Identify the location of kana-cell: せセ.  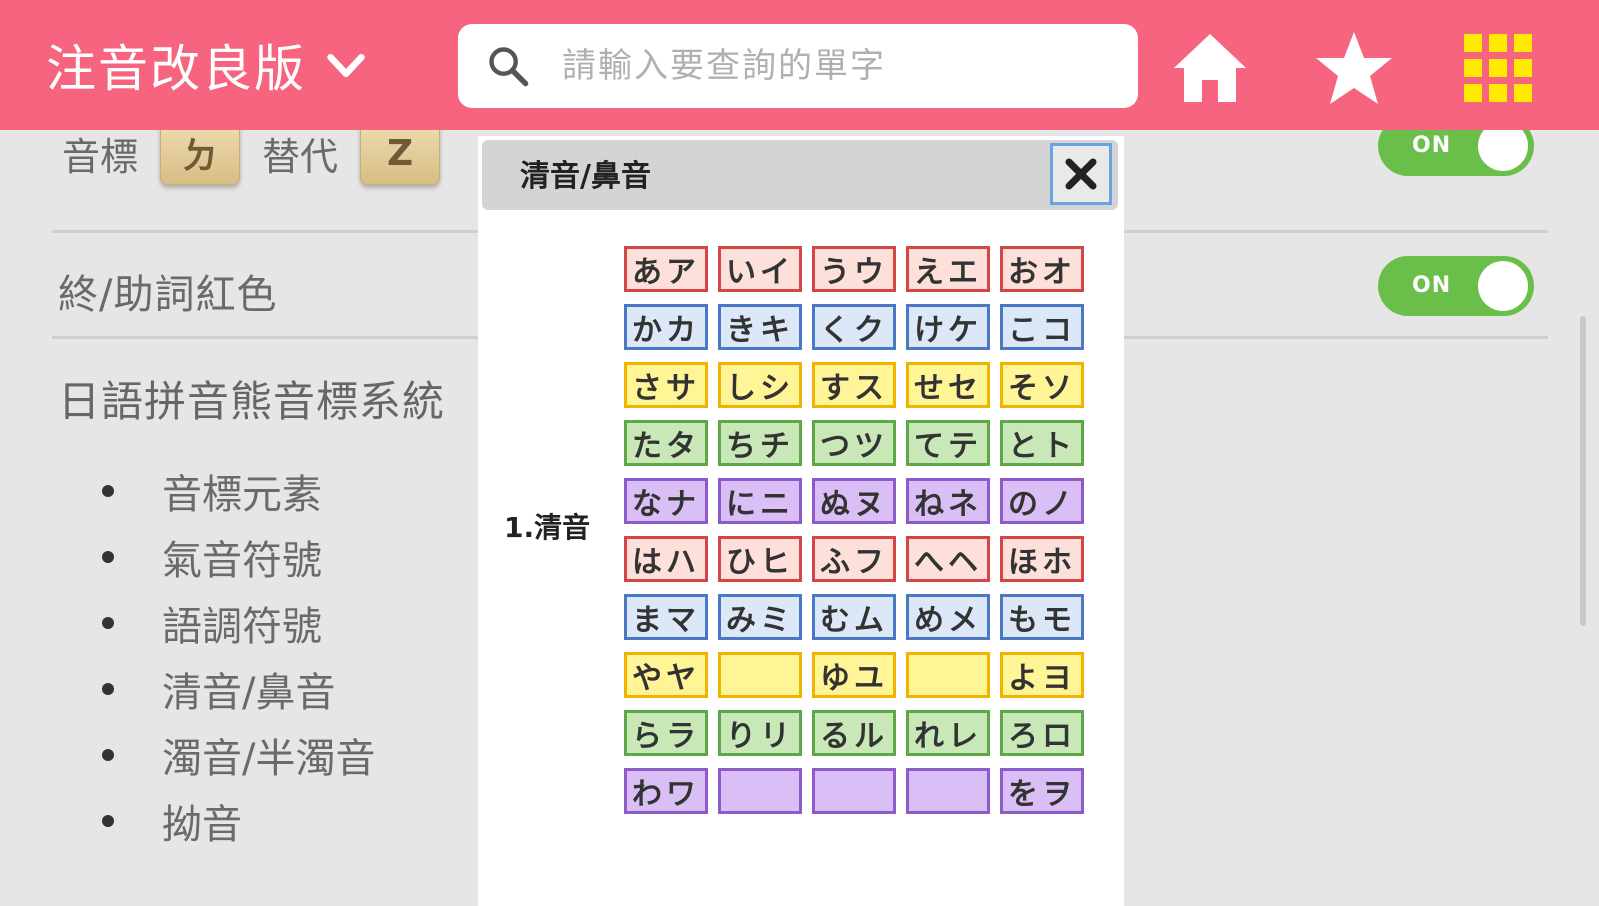
(948, 385).